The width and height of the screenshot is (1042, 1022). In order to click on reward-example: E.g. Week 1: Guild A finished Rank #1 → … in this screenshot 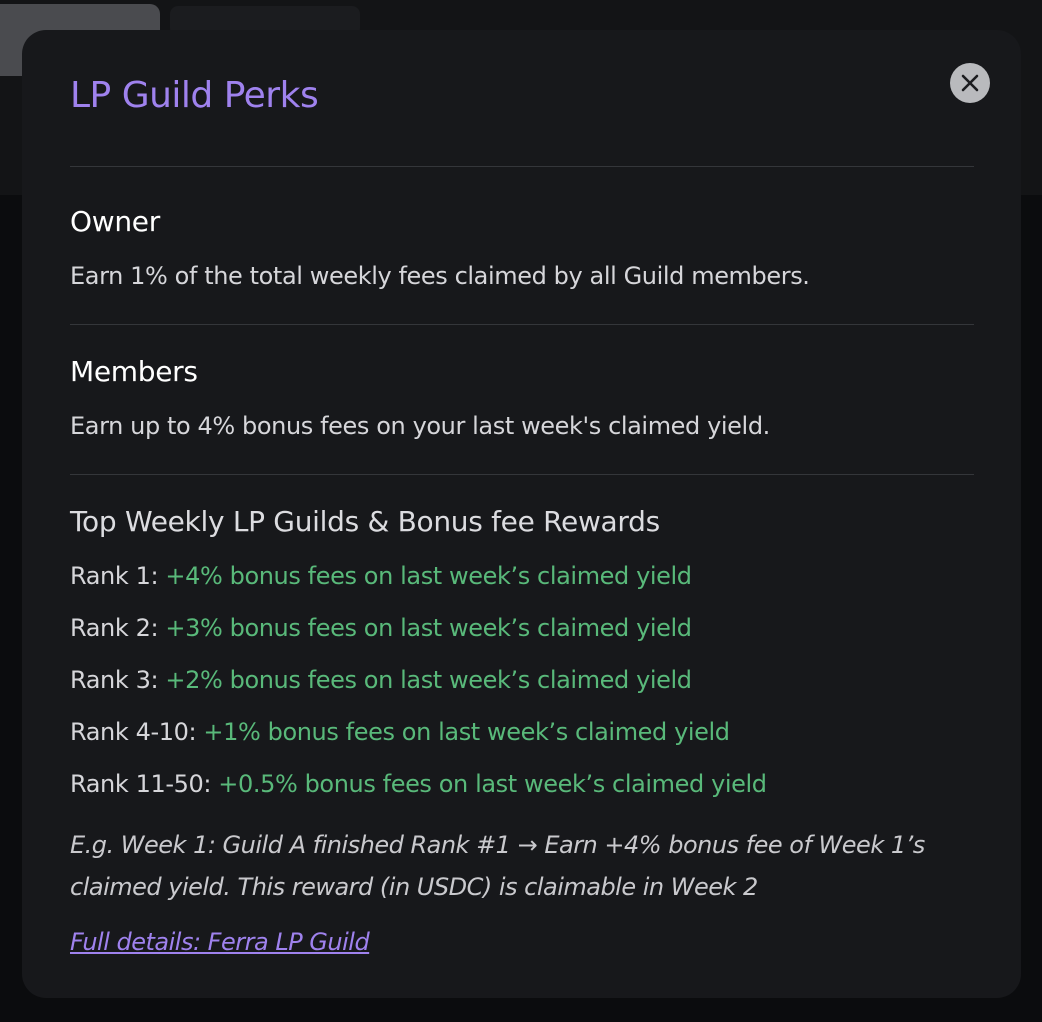, I will do `click(497, 866)`.